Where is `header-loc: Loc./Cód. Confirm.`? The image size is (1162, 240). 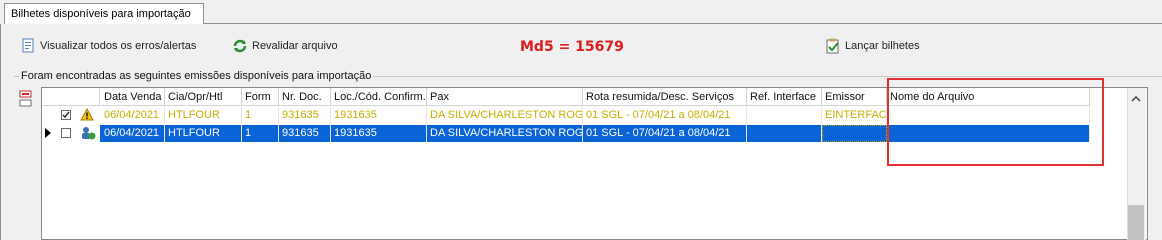
header-loc: Loc./Cód. Confirm. is located at coordinates (379, 97).